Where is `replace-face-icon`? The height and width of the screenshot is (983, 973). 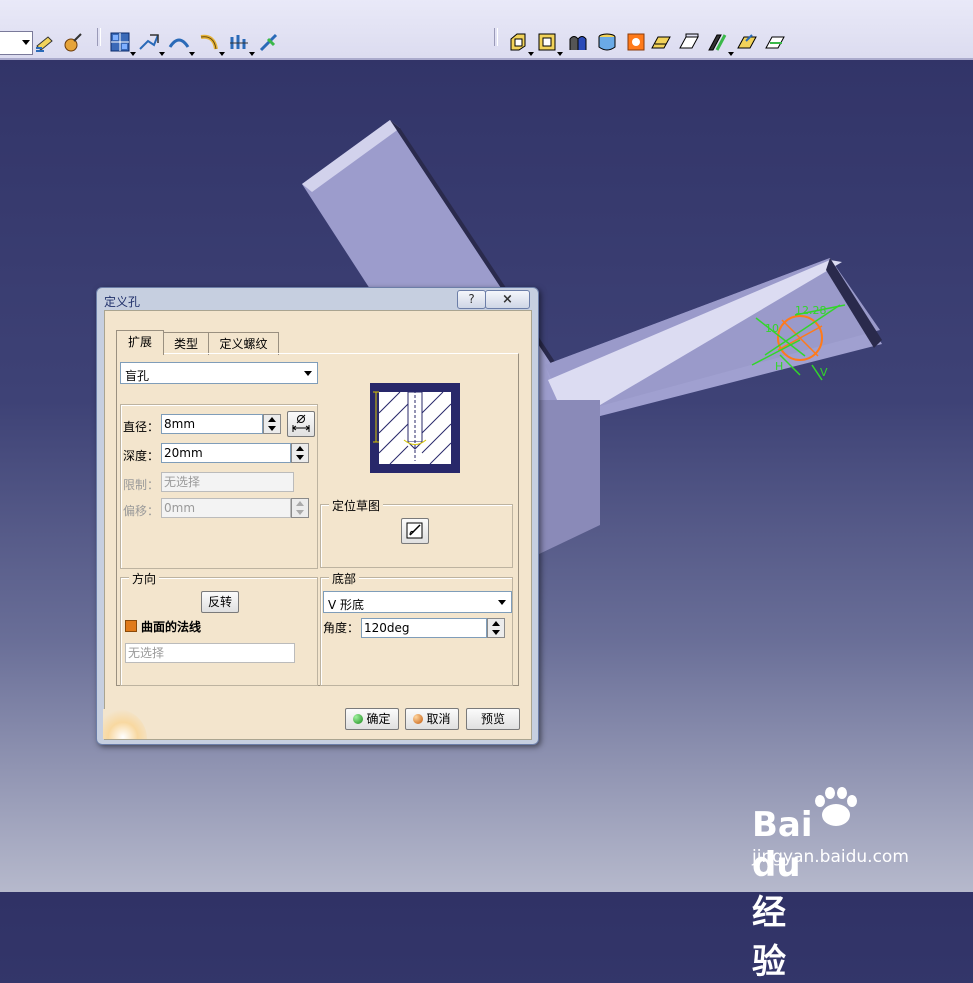 replace-face-icon is located at coordinates (747, 42).